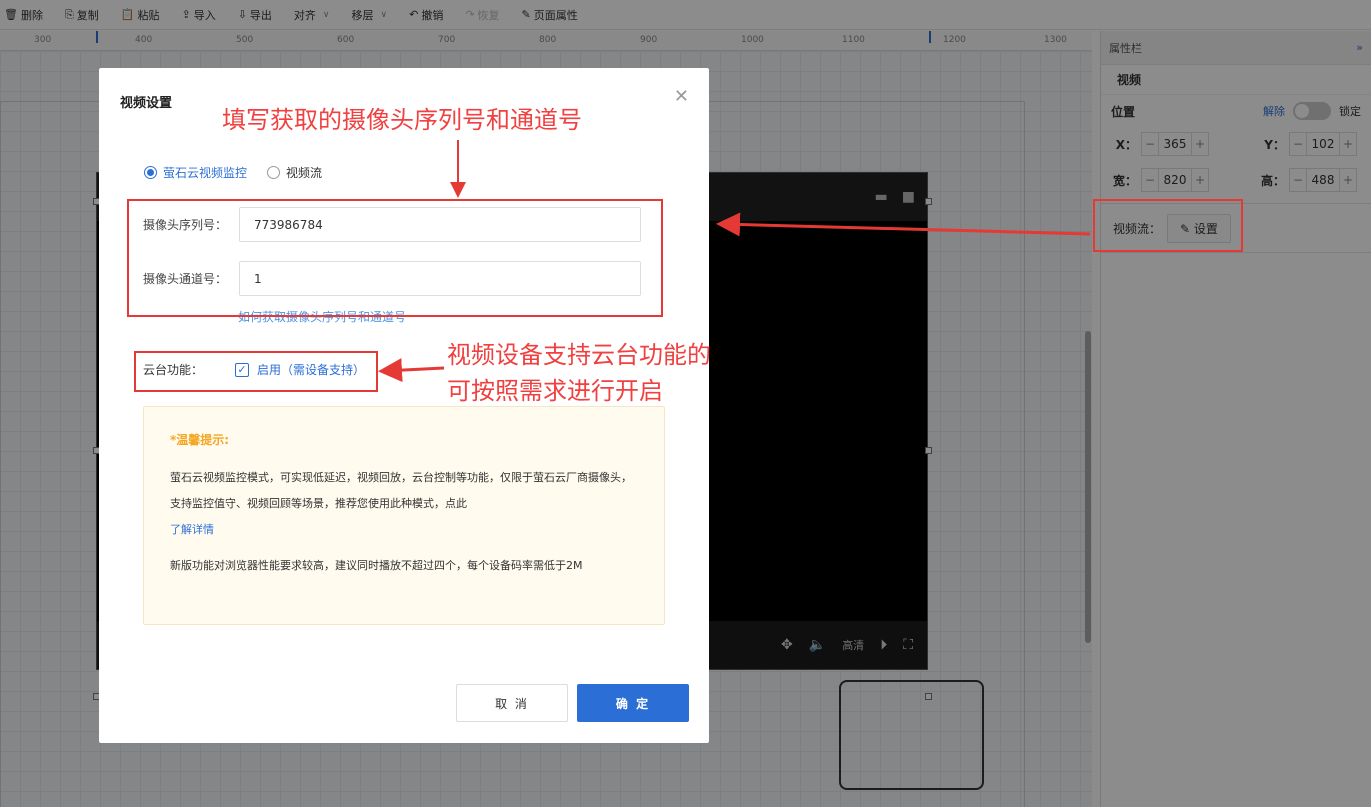 This screenshot has width=1371, height=807. I want to click on cancel-button: 取 消, so click(512, 703).